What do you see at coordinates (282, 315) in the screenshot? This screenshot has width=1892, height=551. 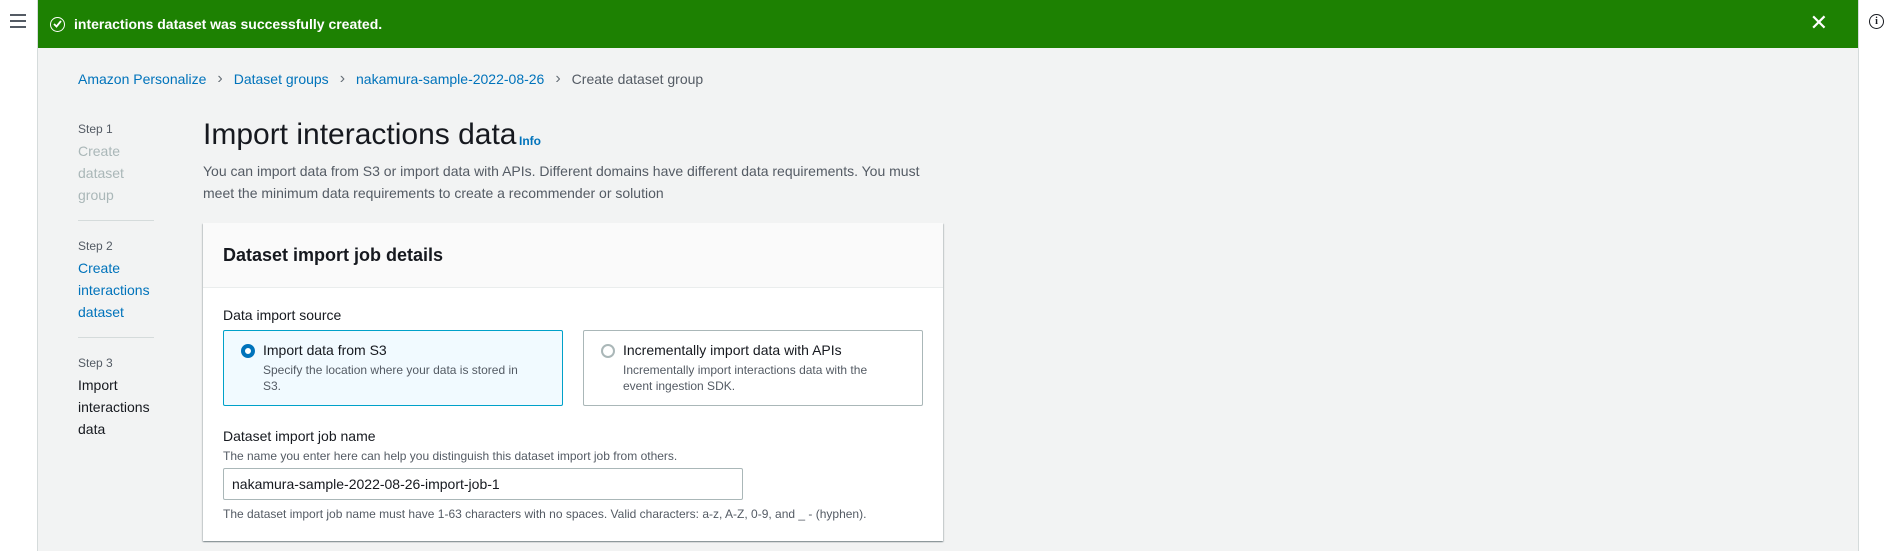 I see `data-import-source-label: Data import source` at bounding box center [282, 315].